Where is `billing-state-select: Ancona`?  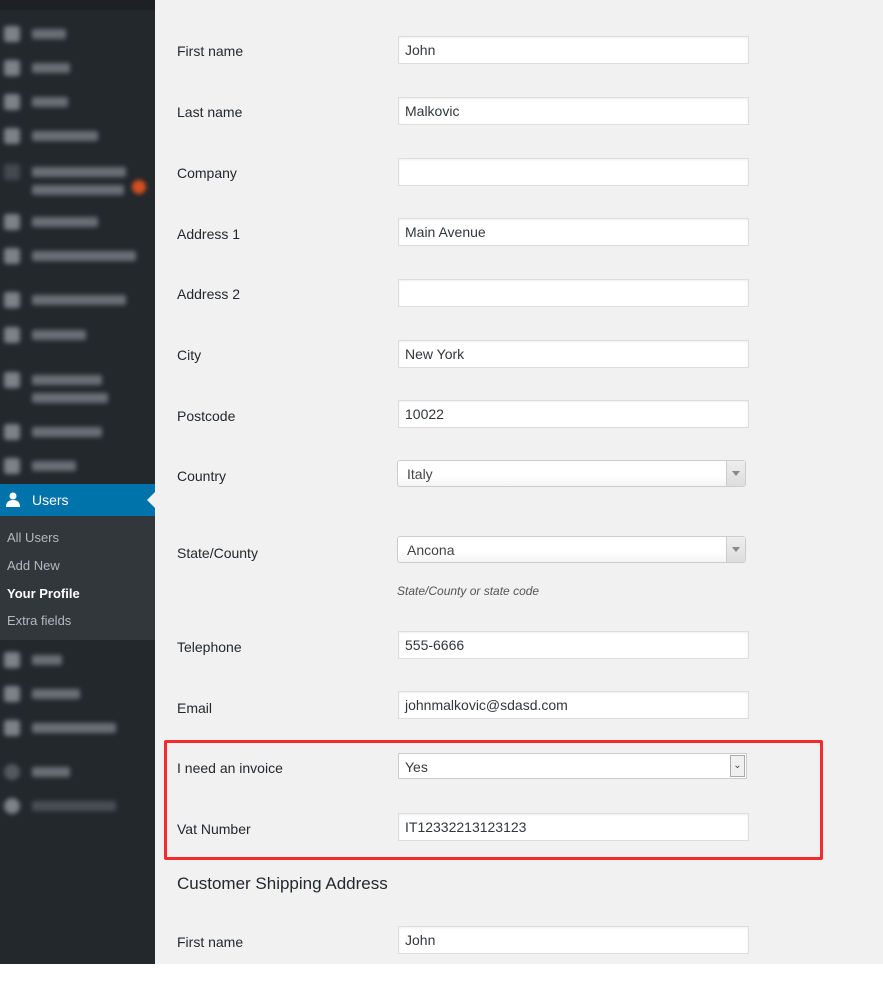 billing-state-select: Ancona is located at coordinates (571, 549).